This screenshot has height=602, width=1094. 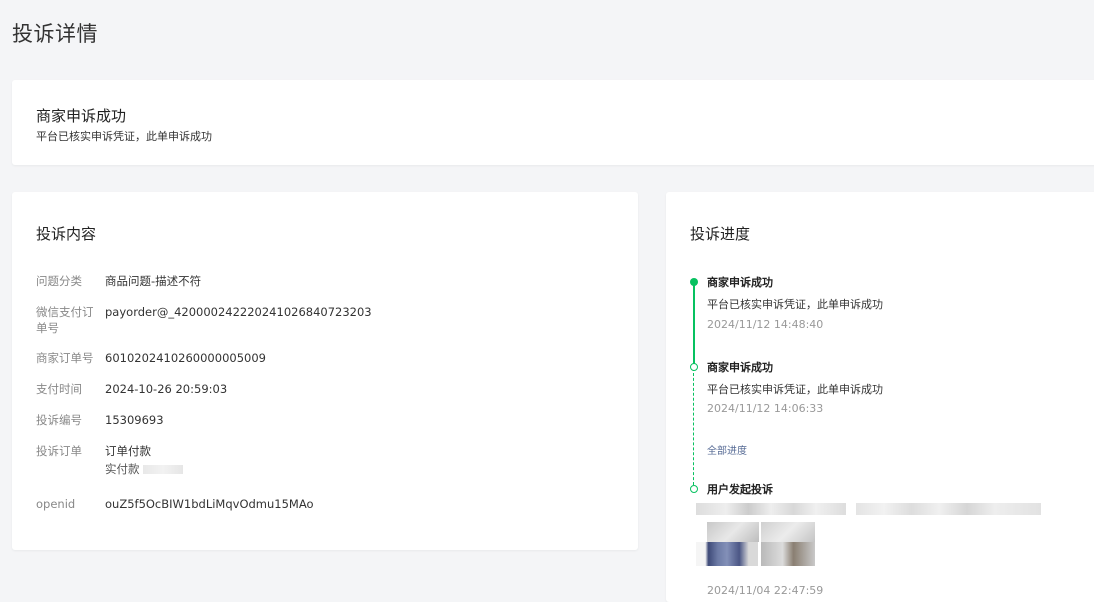 What do you see at coordinates (765, 324) in the screenshot?
I see `timeline-item-time: 2024/11/12 14:48:40` at bounding box center [765, 324].